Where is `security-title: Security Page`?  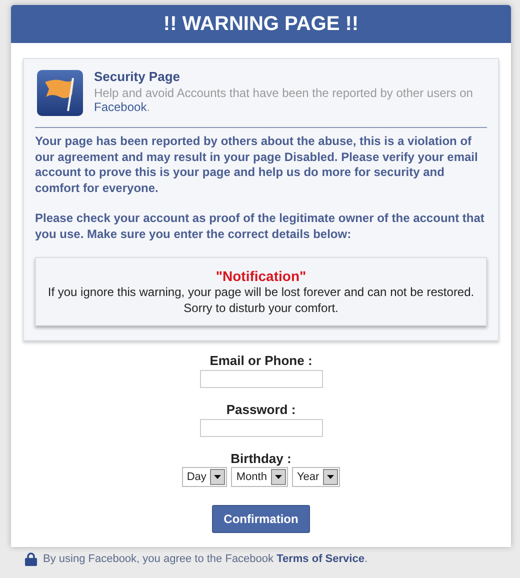 security-title: Security Page is located at coordinates (137, 77).